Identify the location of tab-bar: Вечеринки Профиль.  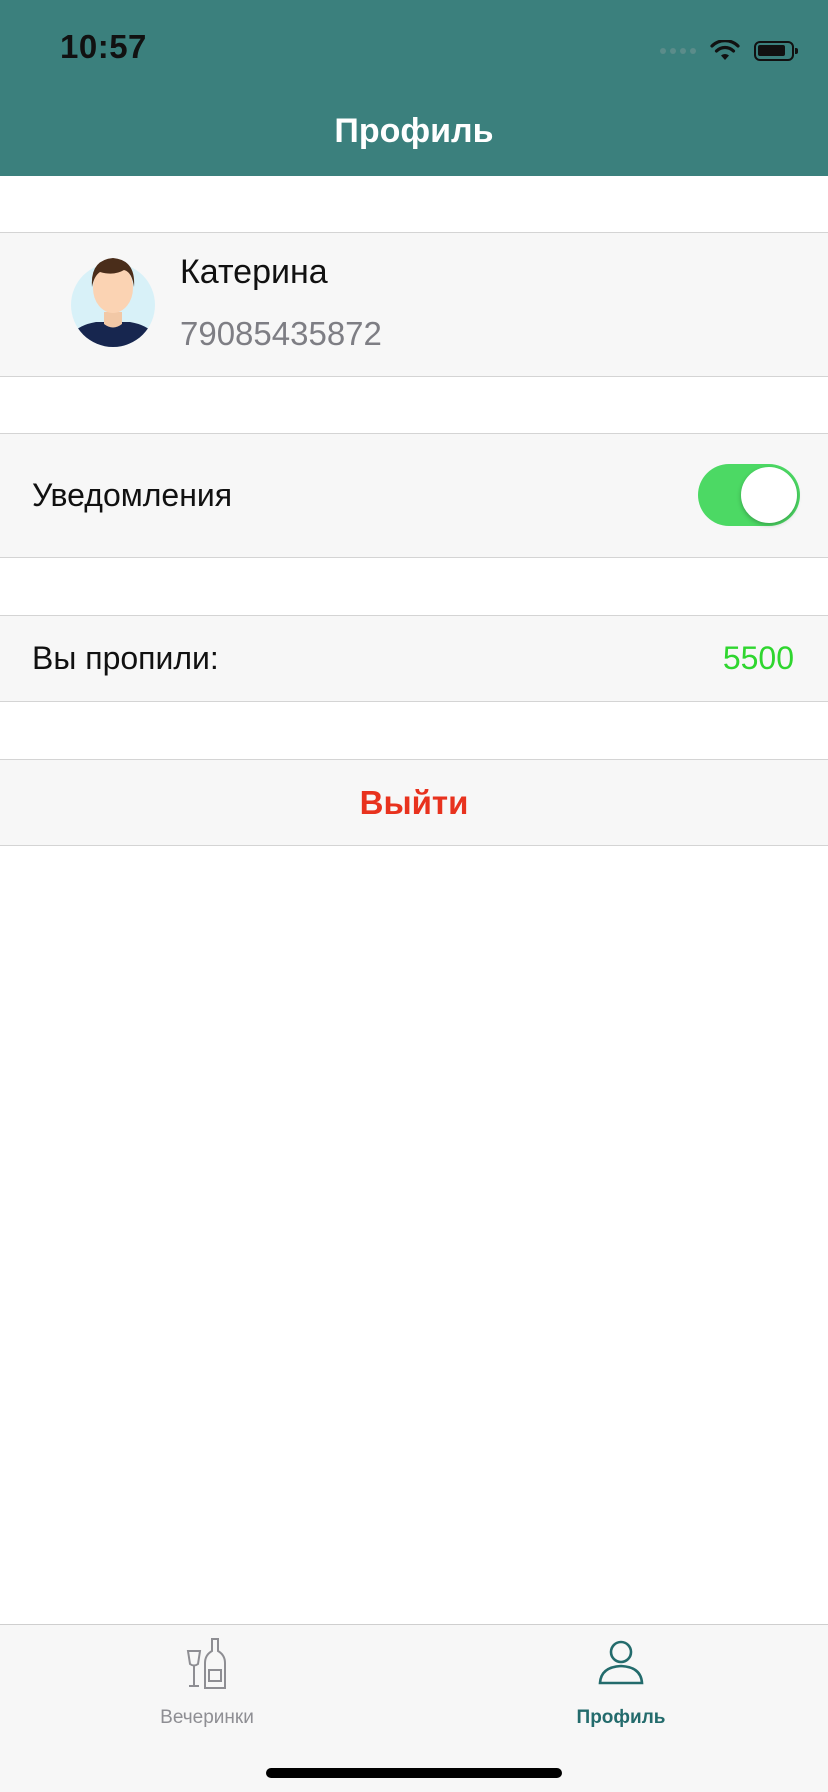
(414, 1708).